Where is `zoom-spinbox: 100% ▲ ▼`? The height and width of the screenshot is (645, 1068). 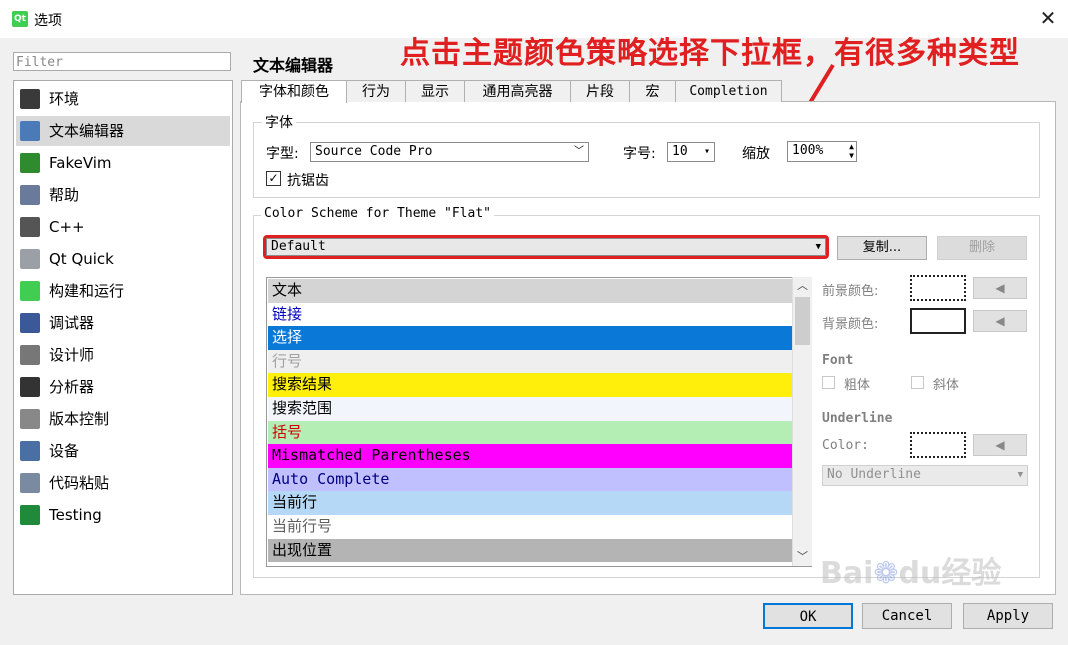 zoom-spinbox: 100% ▲ ▼ is located at coordinates (822, 151).